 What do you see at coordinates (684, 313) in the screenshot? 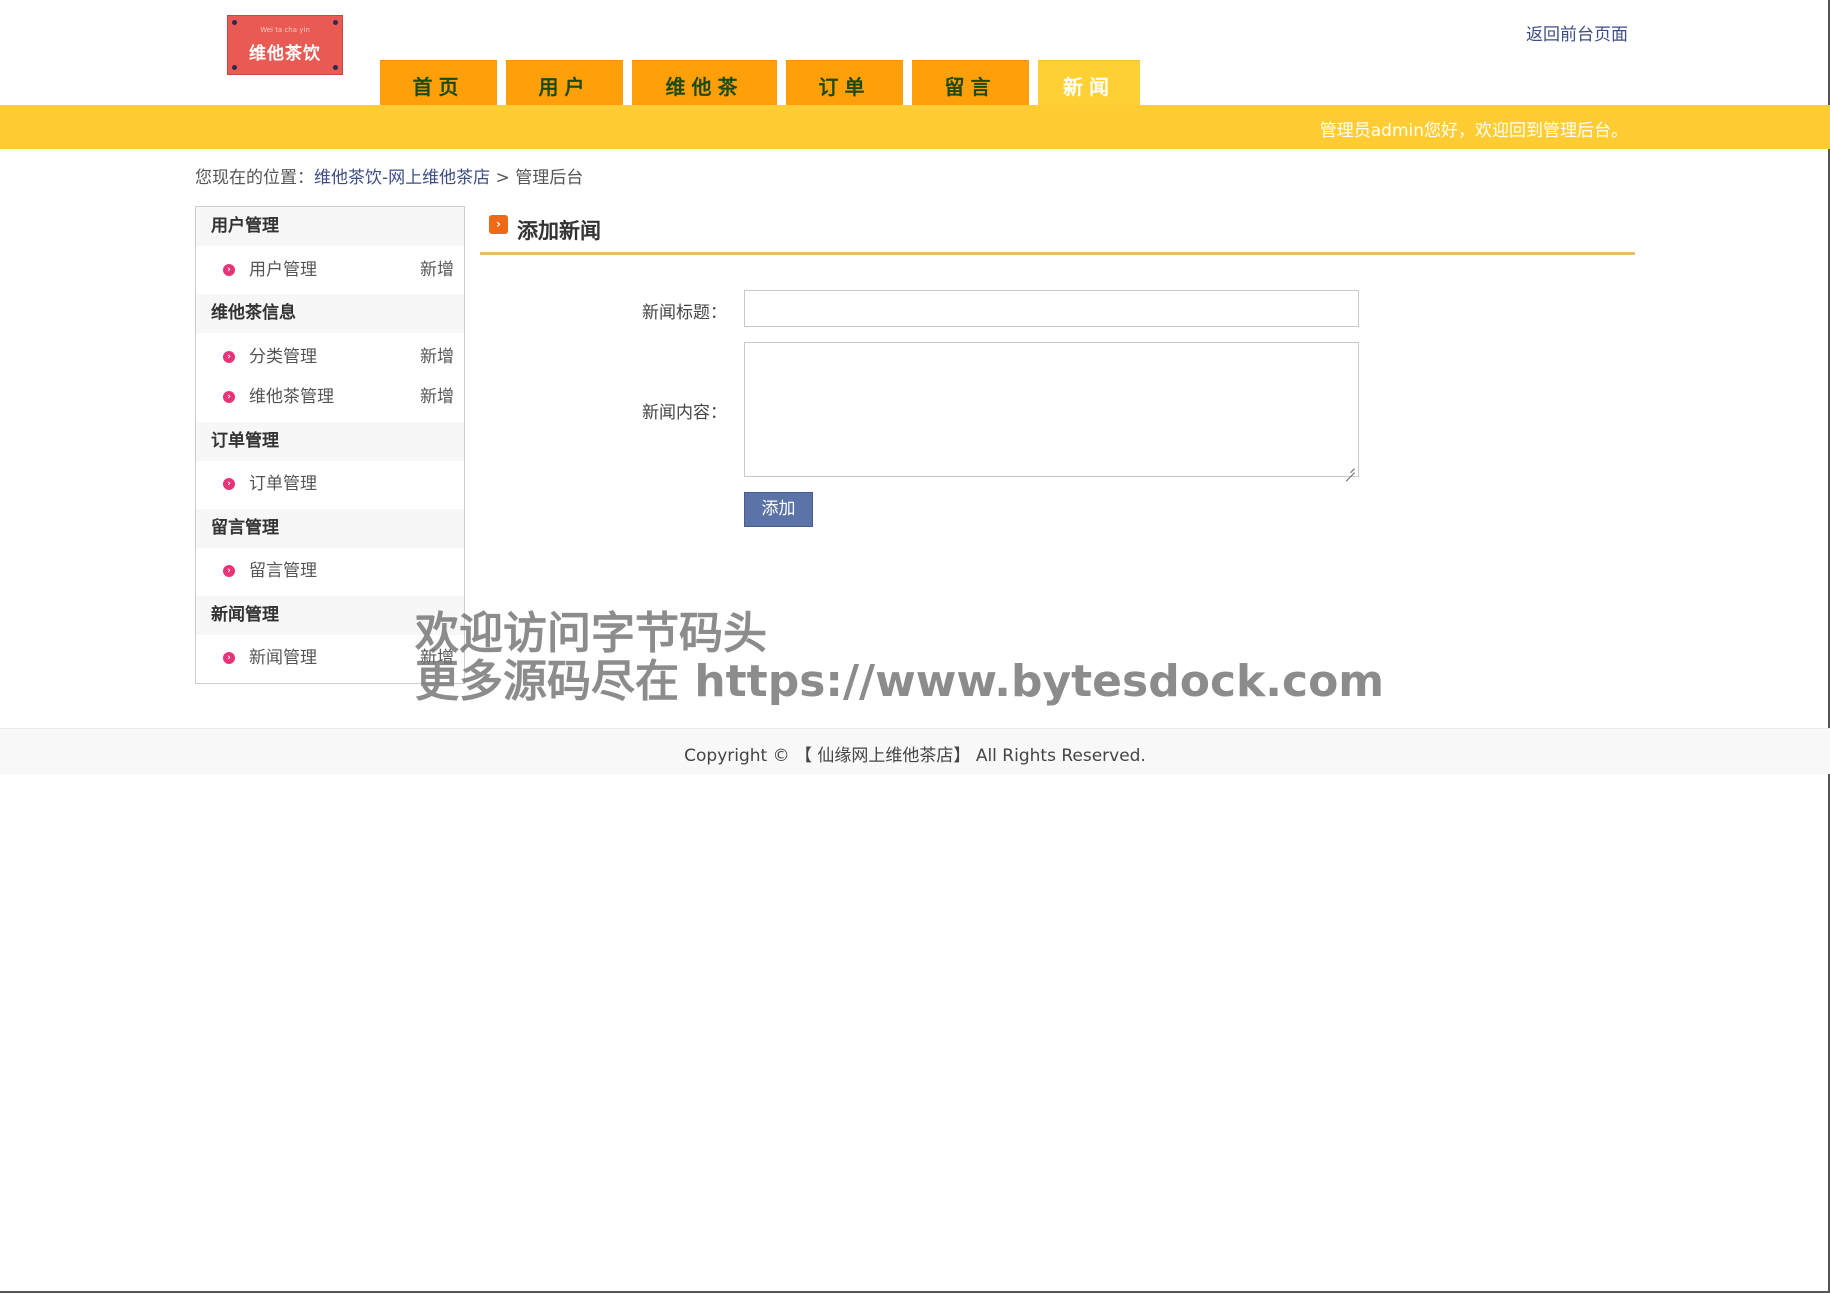
I see `news-title-label: 新闻标题：` at bounding box center [684, 313].